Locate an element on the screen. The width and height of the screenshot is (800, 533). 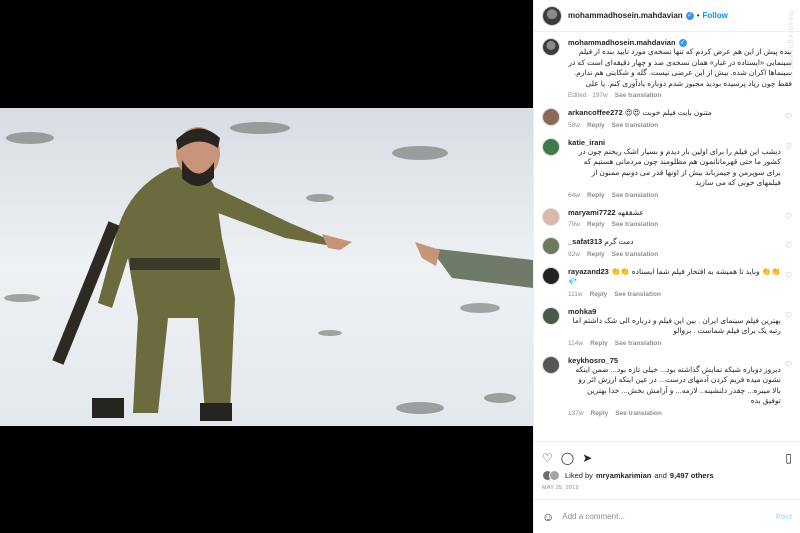
comment-time: 111w is located at coordinates (575, 294).